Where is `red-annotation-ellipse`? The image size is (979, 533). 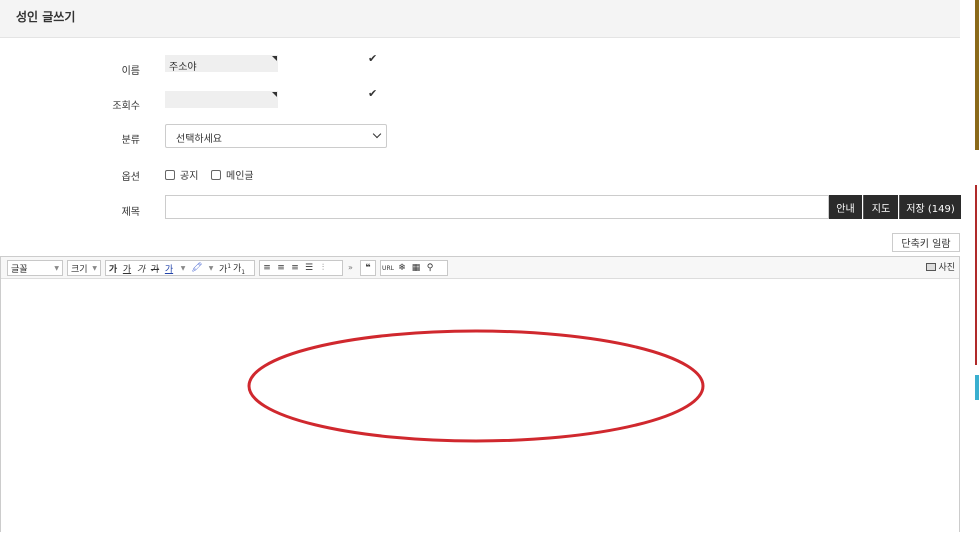
red-annotation-ellipse is located at coordinates (476, 386).